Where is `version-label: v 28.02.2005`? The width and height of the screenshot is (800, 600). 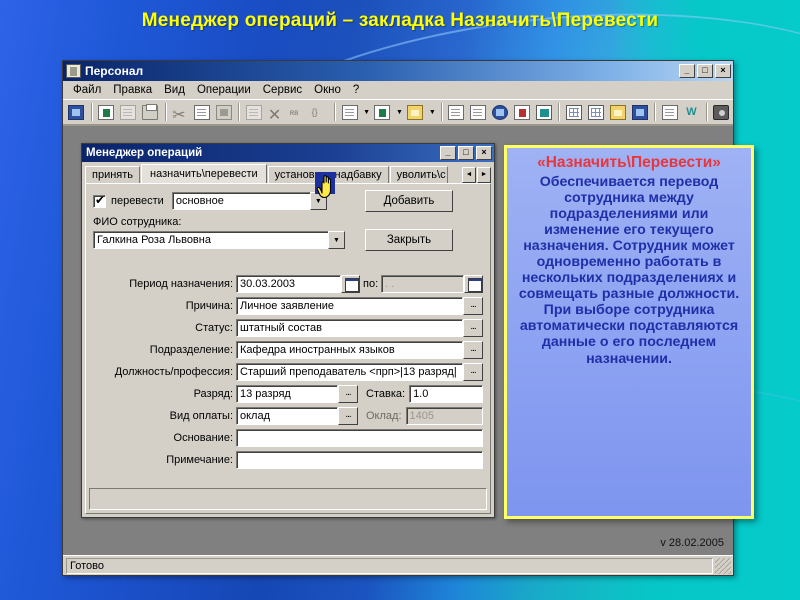
version-label: v 28.02.2005 is located at coordinates (692, 543).